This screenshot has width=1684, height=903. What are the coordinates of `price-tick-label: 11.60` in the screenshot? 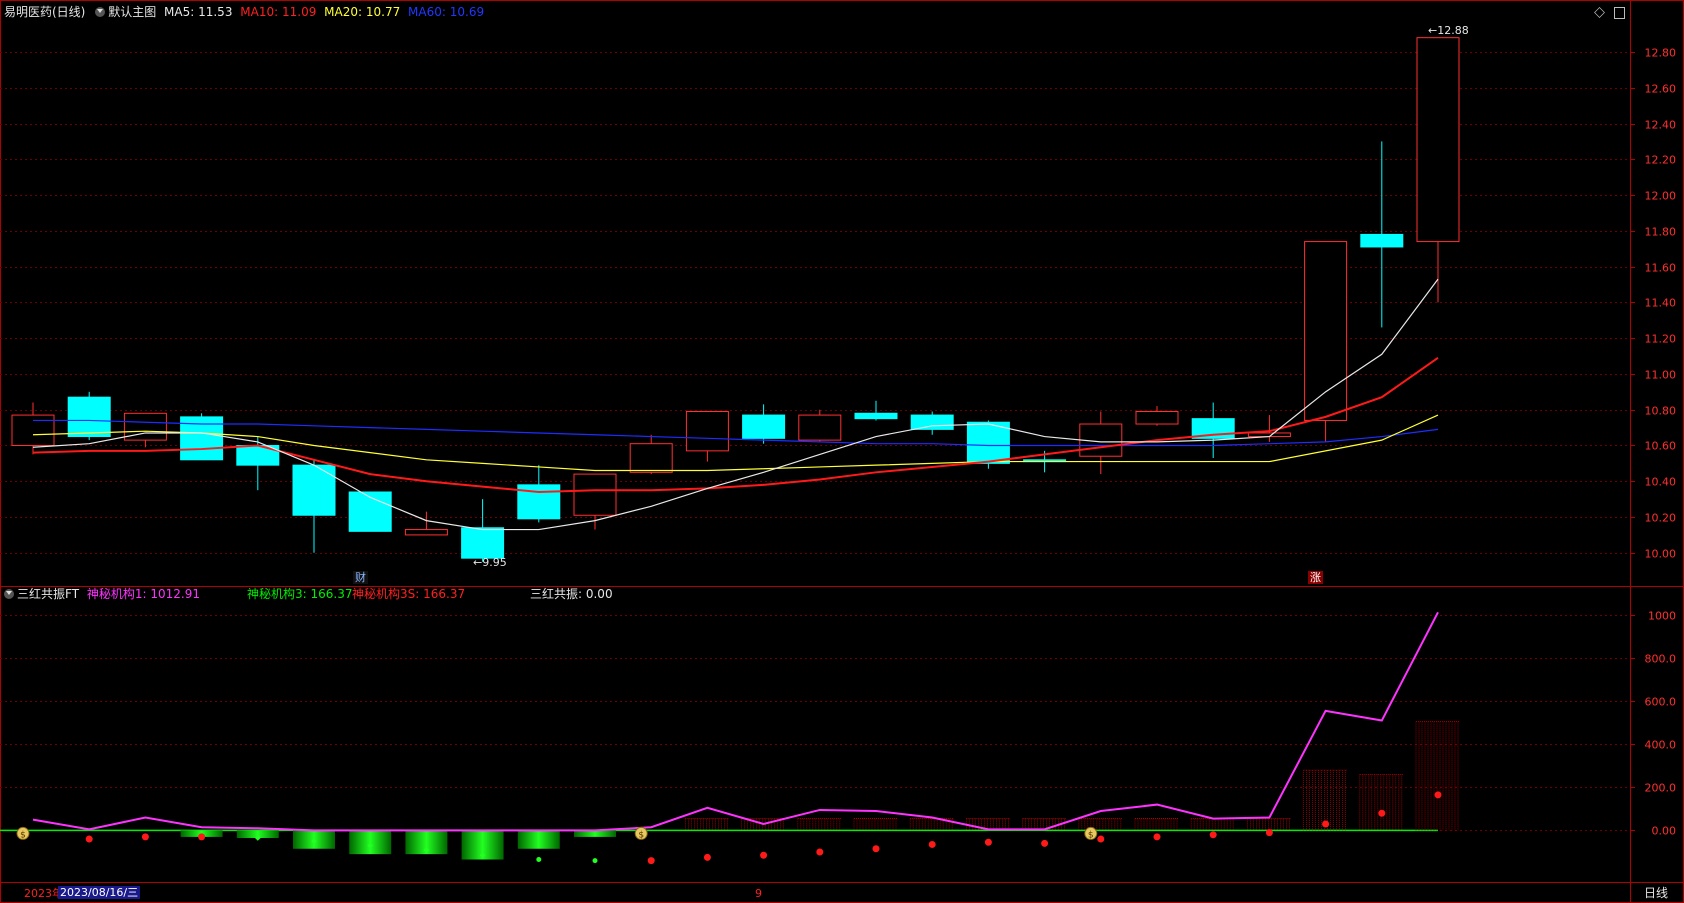 It's located at (1661, 268).